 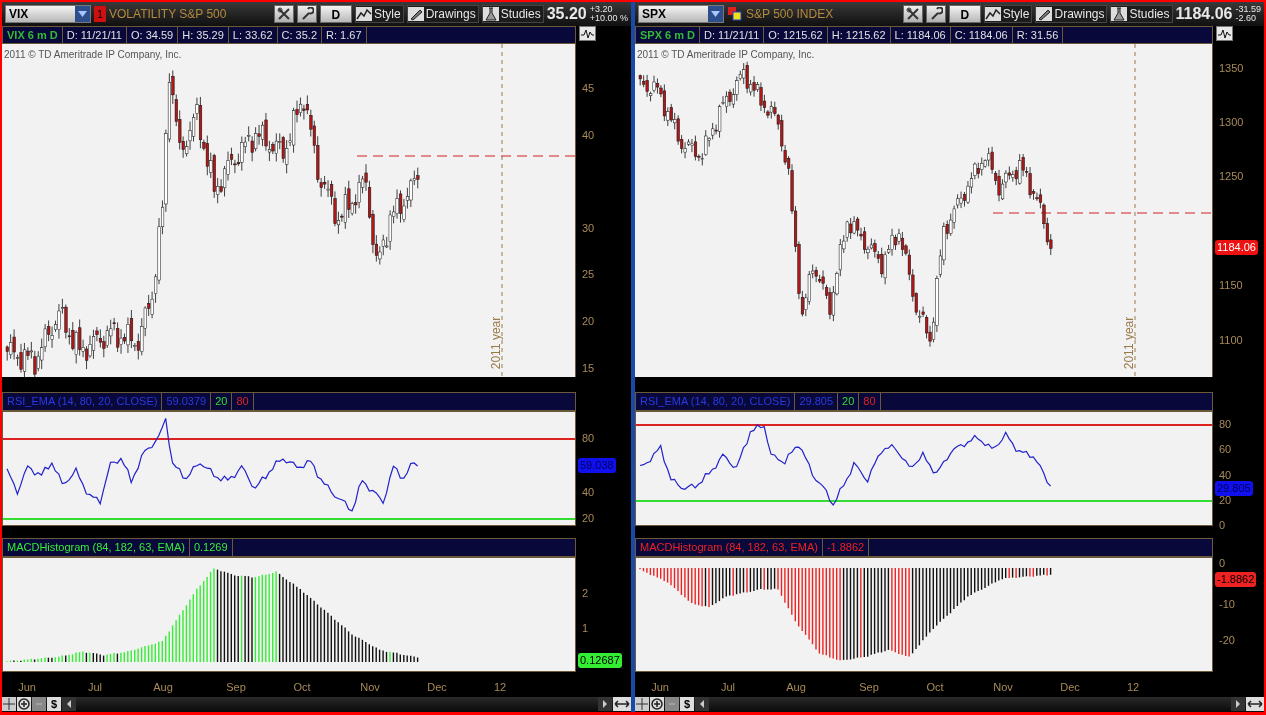 I want to click on squares-icon, so click(x=735, y=14).